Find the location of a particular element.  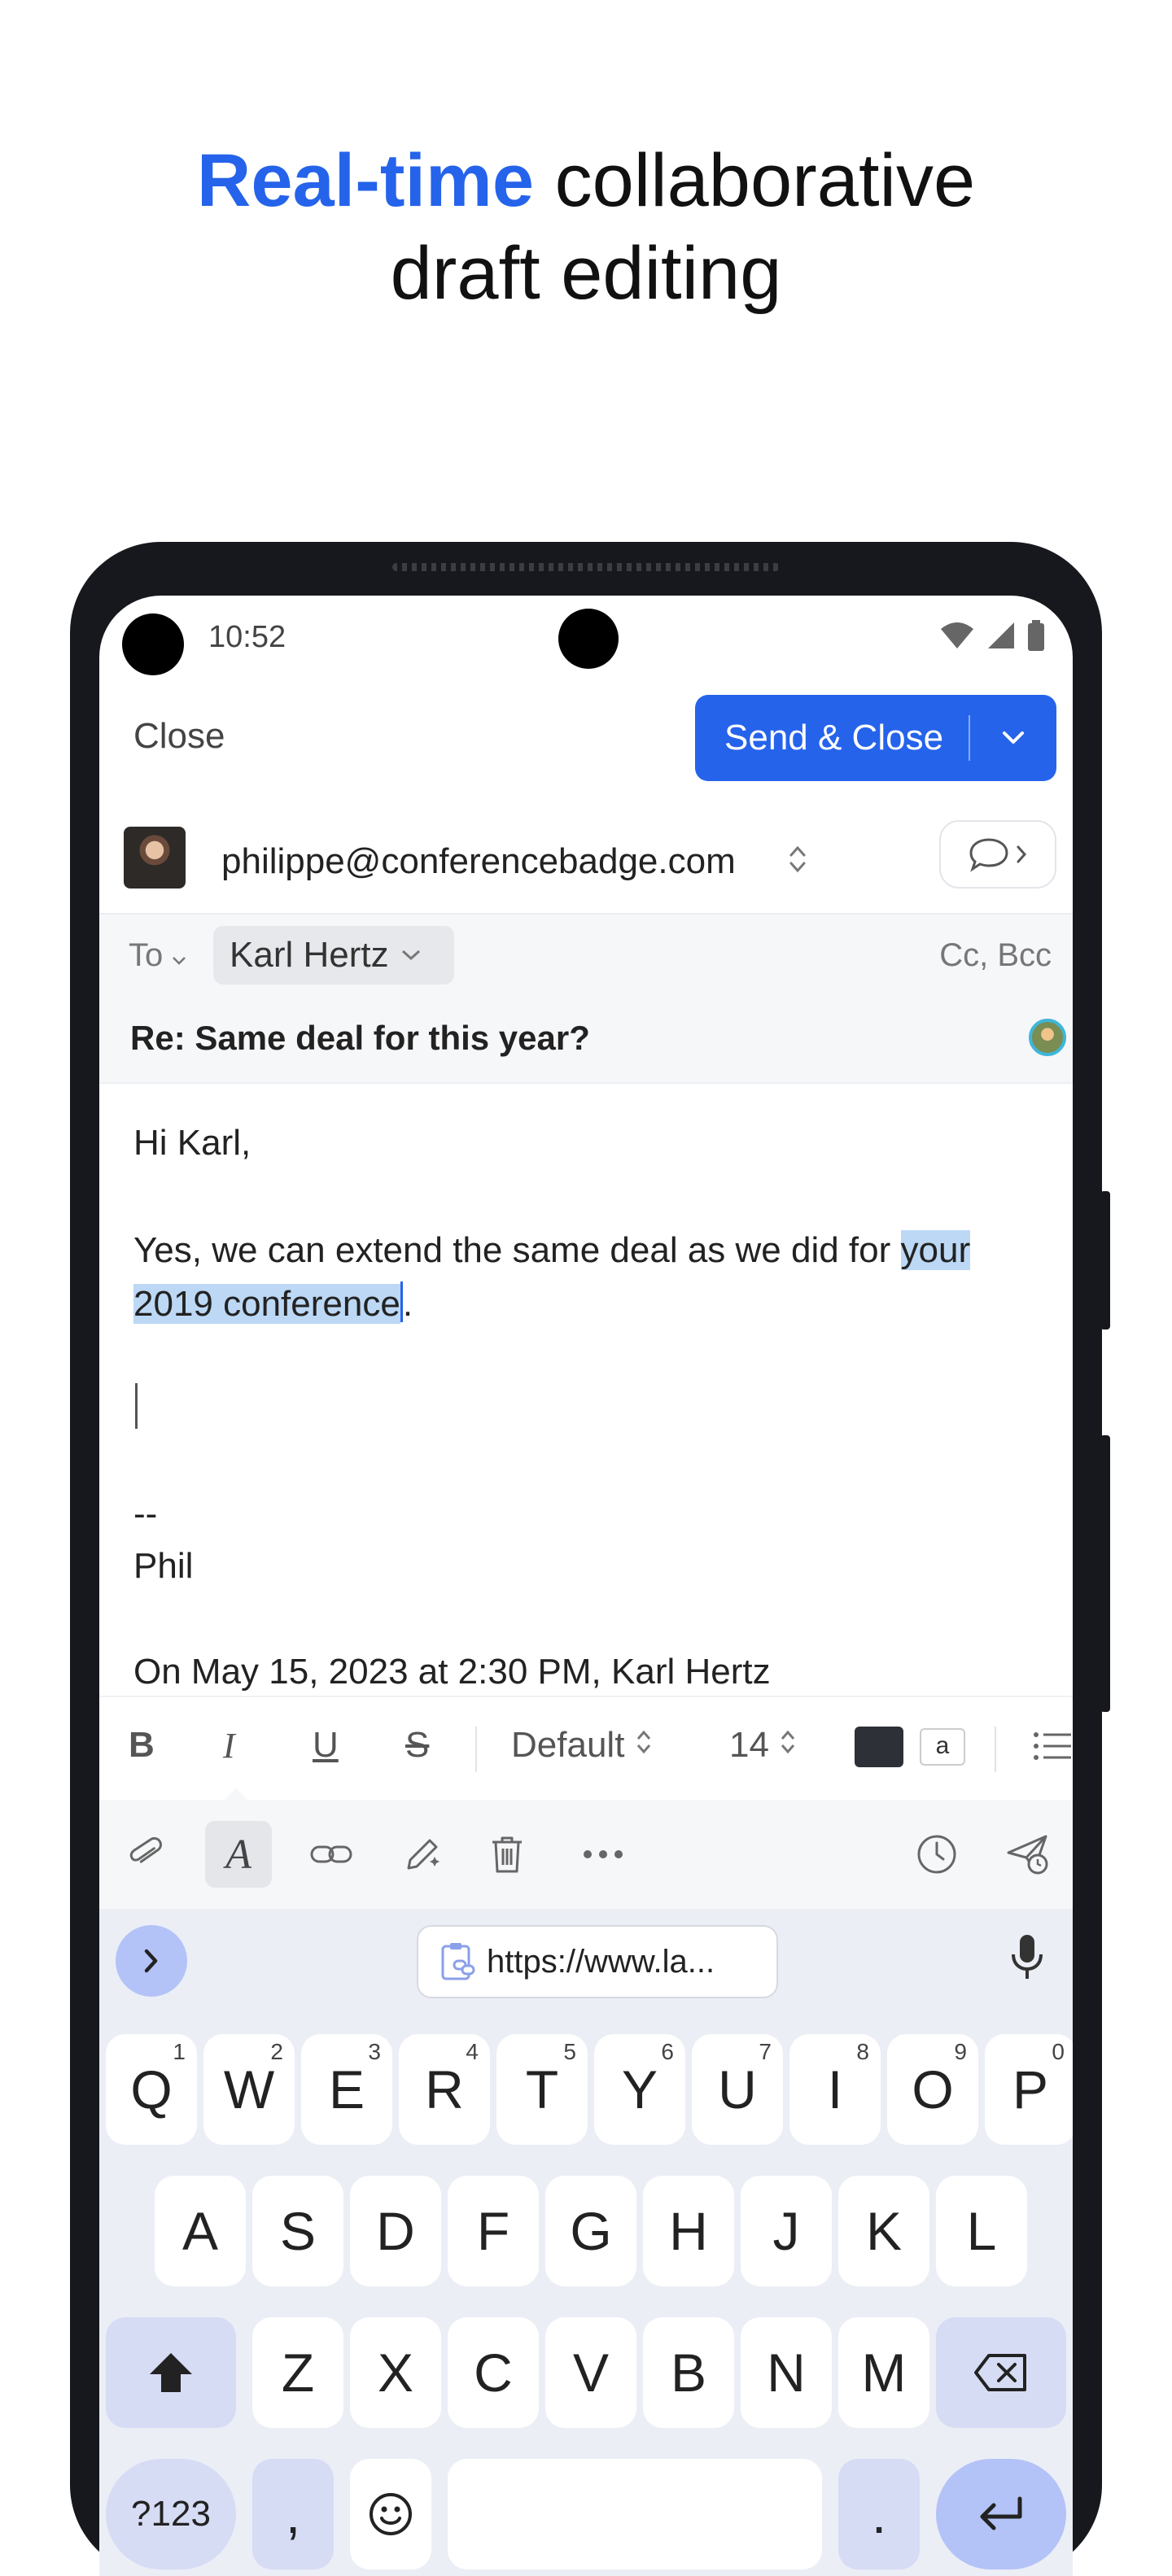

expand-suggestions-button is located at coordinates (152, 1961).